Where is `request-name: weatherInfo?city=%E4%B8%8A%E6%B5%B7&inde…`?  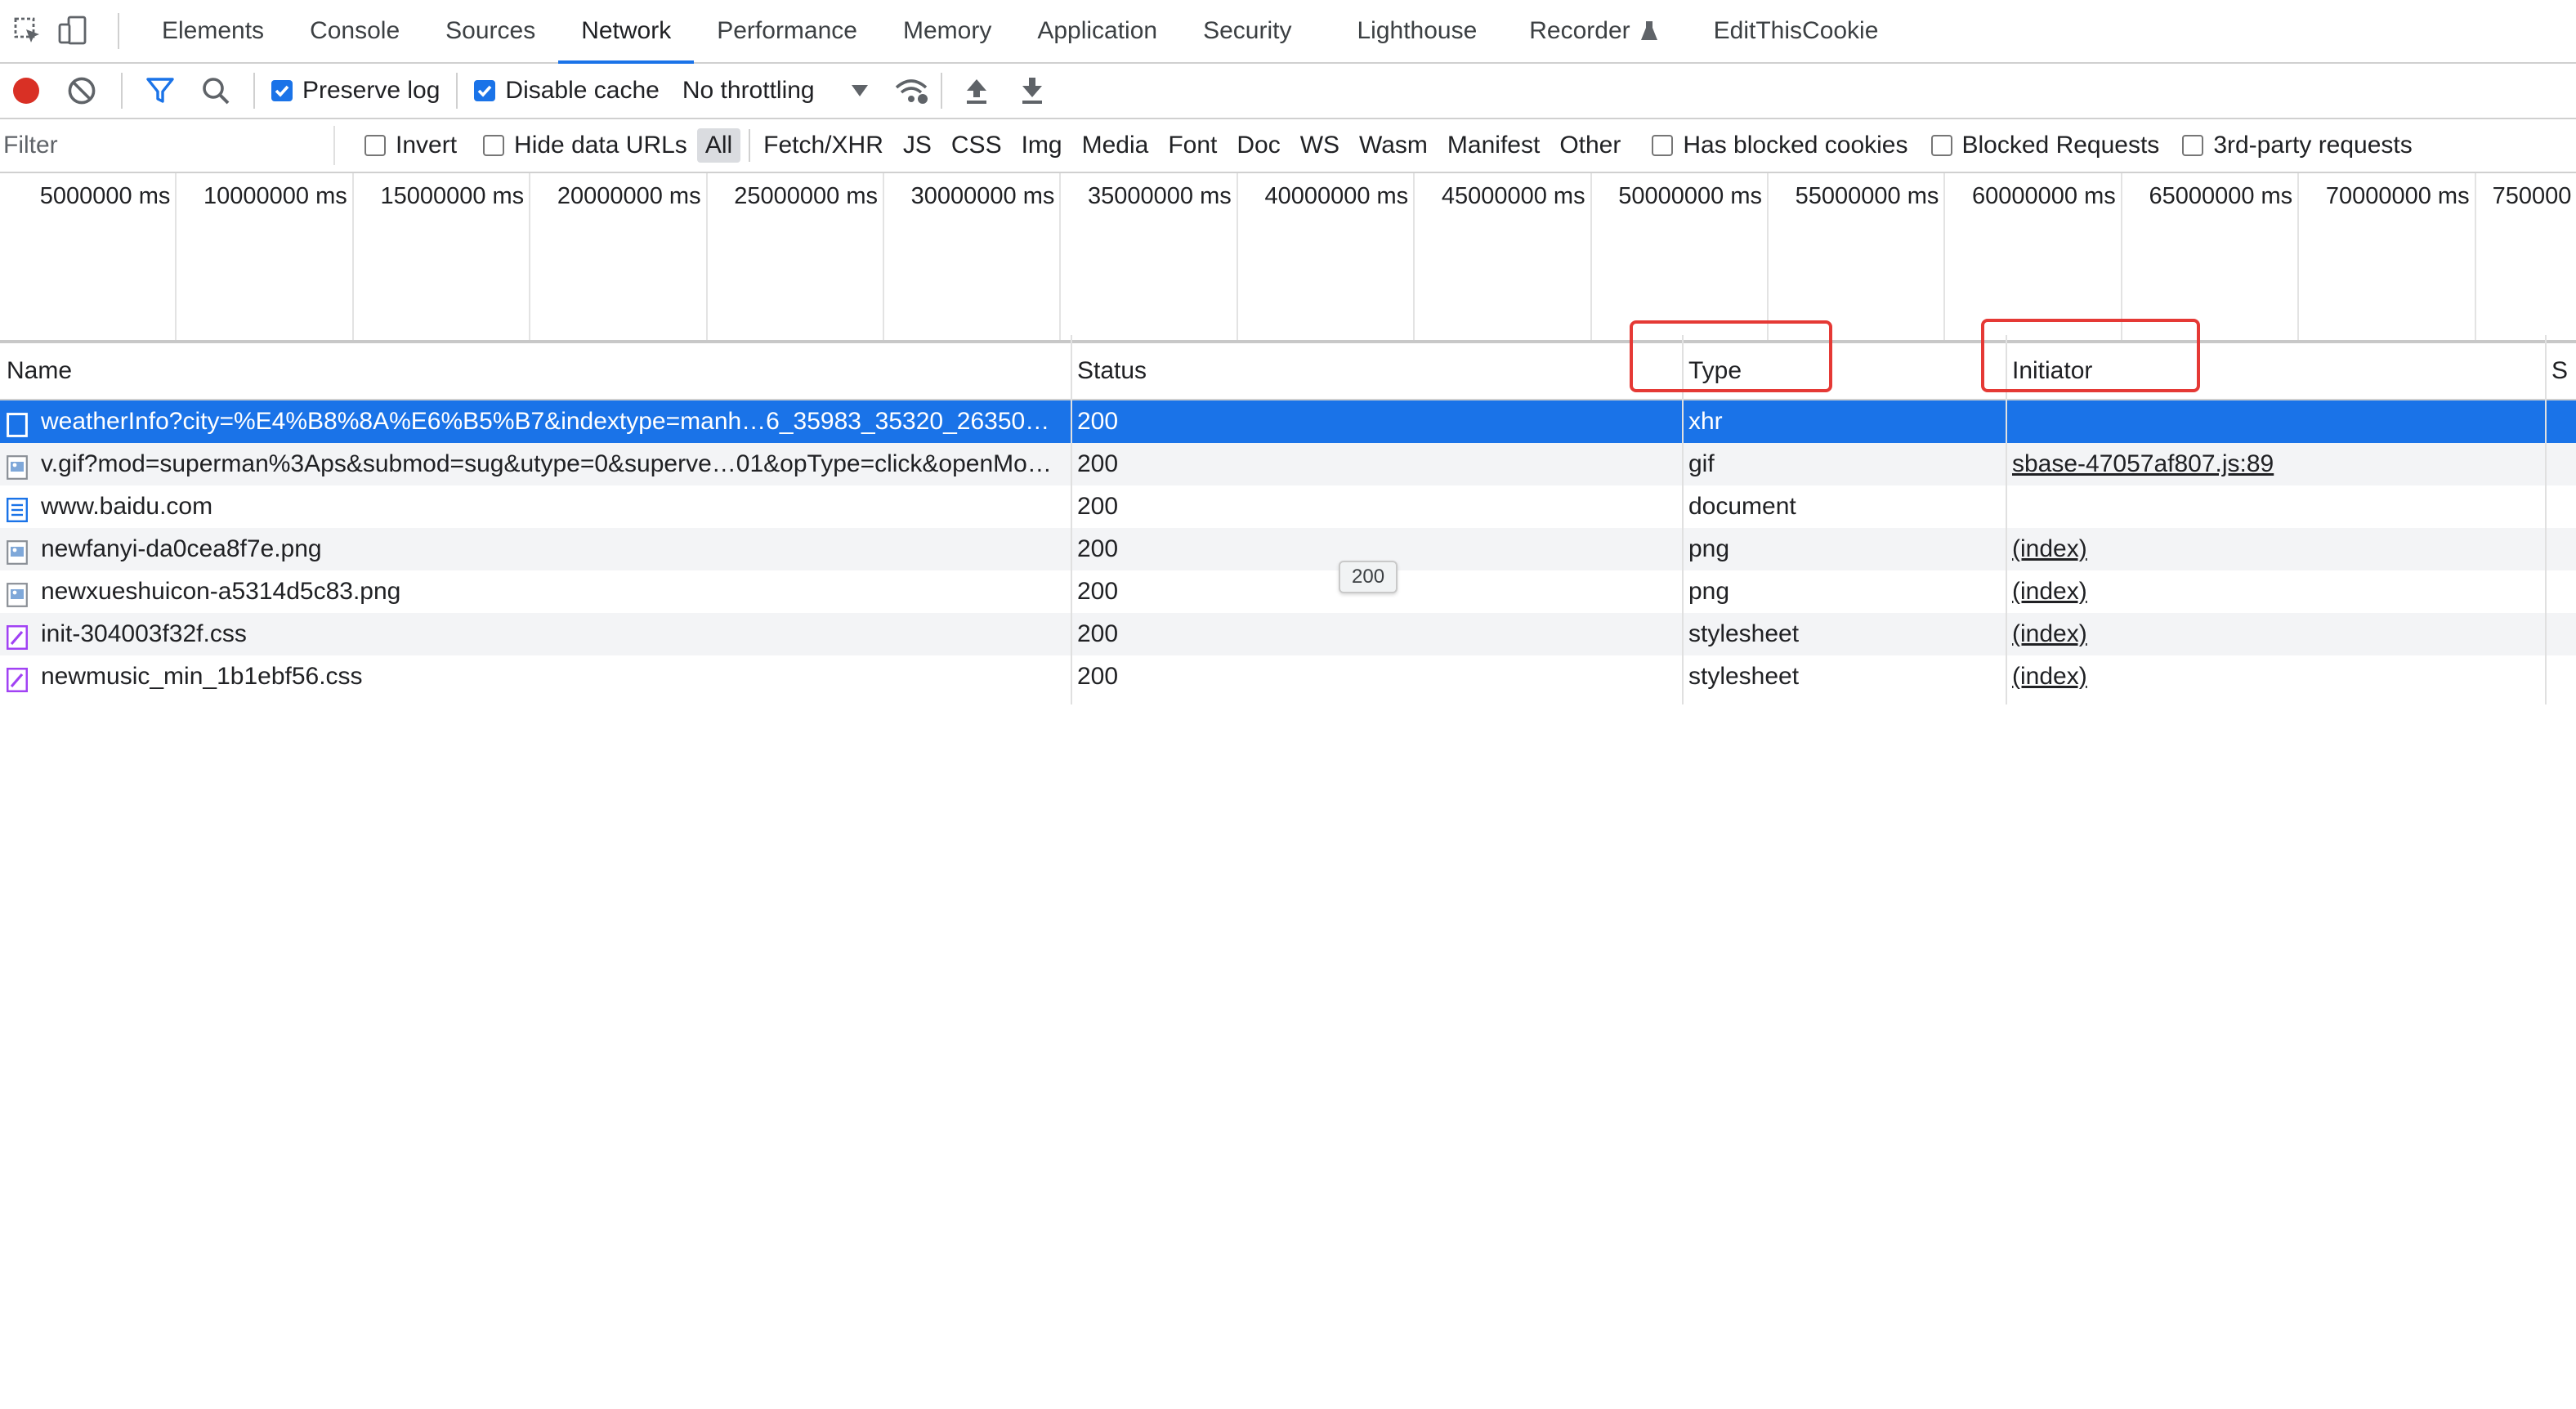
request-name: weatherInfo?city=%E4%B8%8A%E6%B5%B7&inde… is located at coordinates (545, 422).